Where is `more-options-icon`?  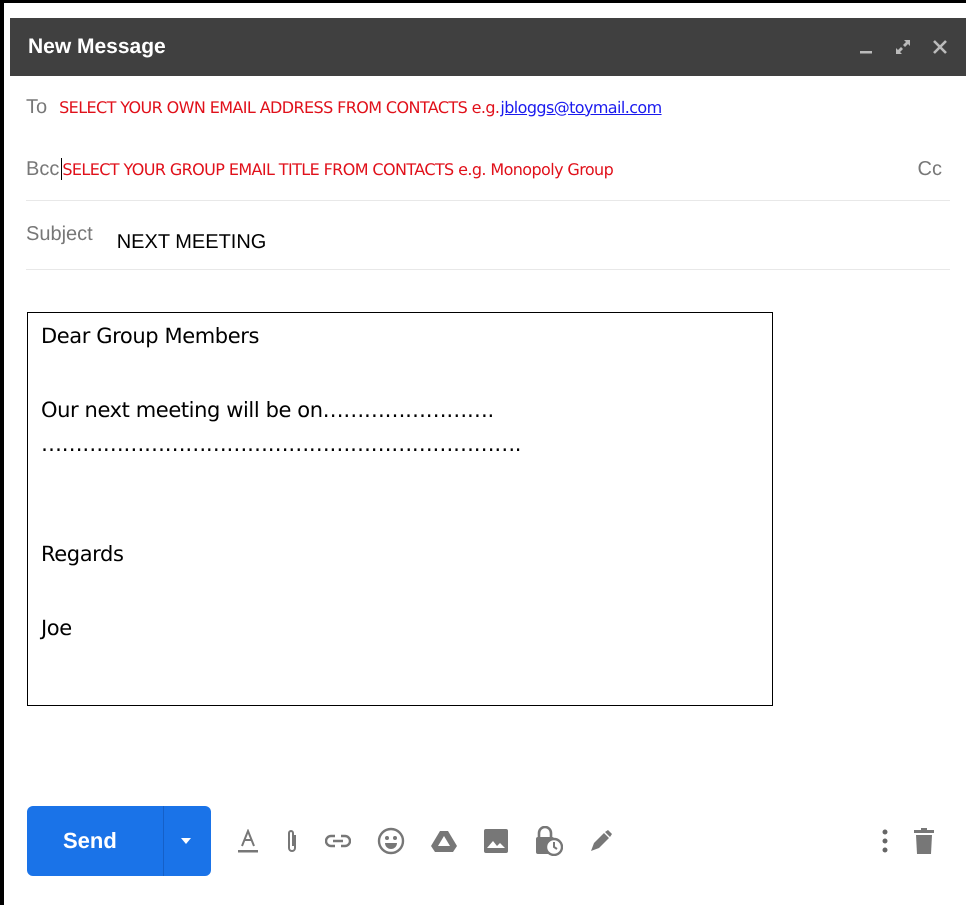 more-options-icon is located at coordinates (885, 841).